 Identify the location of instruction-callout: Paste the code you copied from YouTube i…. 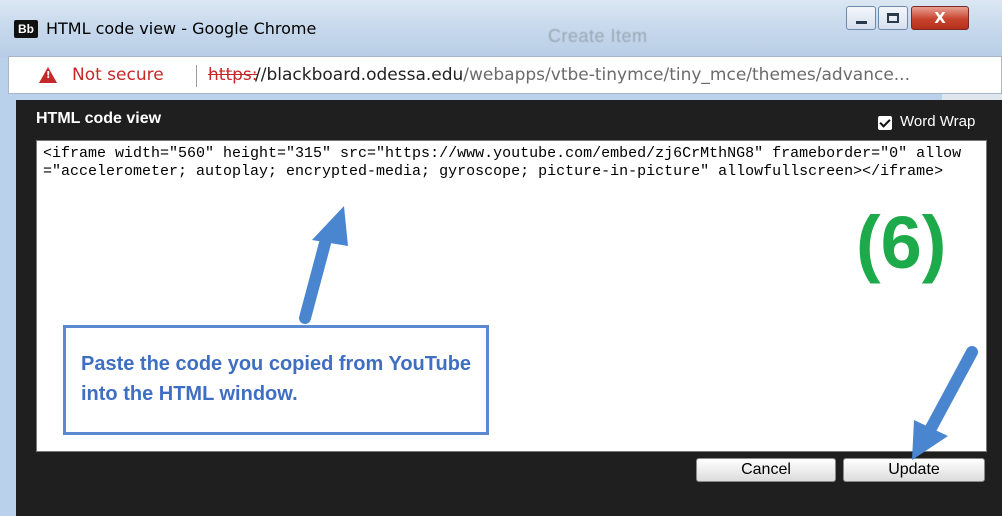
(276, 380).